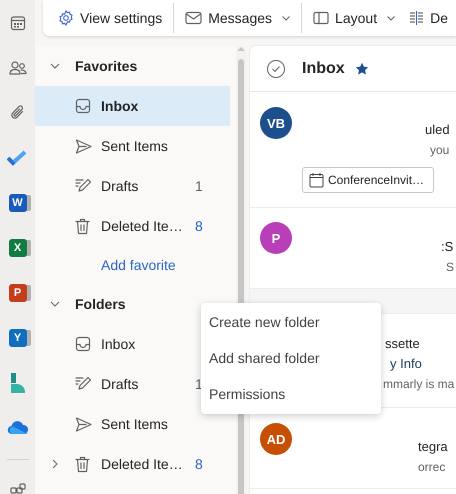 The image size is (456, 494). What do you see at coordinates (361, 69) in the screenshot?
I see `star-icon` at bounding box center [361, 69].